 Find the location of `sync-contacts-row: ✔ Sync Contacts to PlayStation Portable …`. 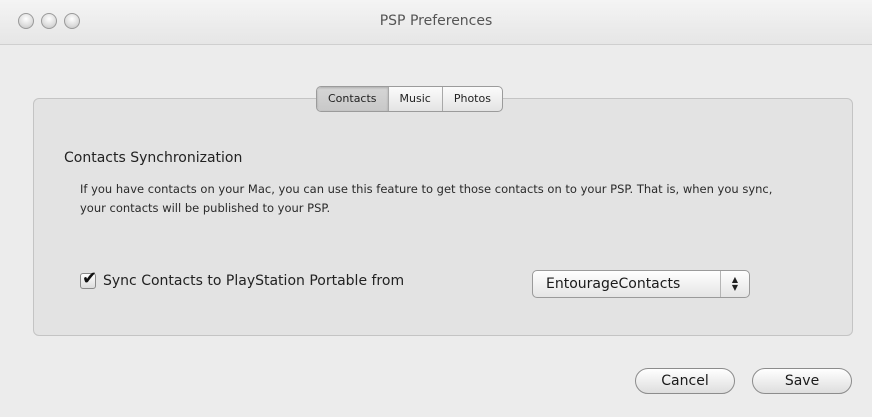

sync-contacts-row: ✔ Sync Contacts to PlayStation Portable … is located at coordinates (242, 278).